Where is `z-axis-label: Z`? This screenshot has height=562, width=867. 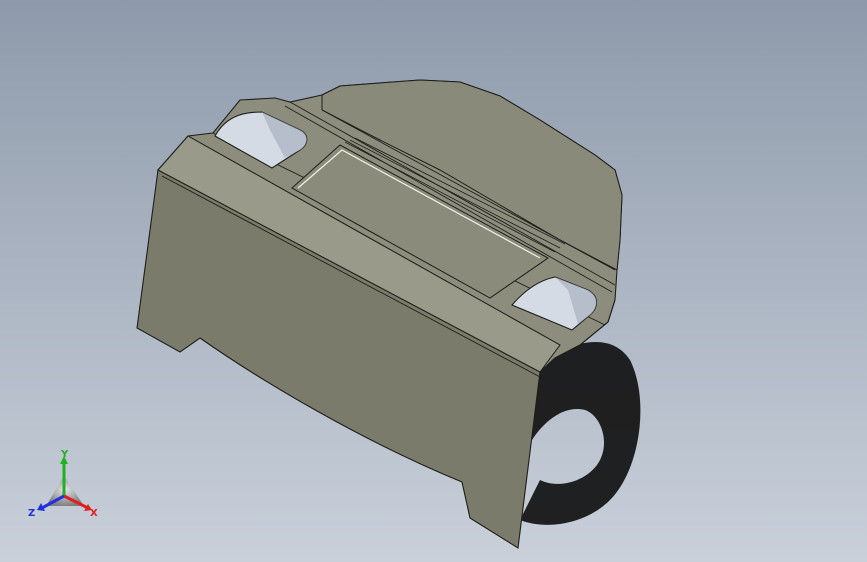 z-axis-label: Z is located at coordinates (31, 513).